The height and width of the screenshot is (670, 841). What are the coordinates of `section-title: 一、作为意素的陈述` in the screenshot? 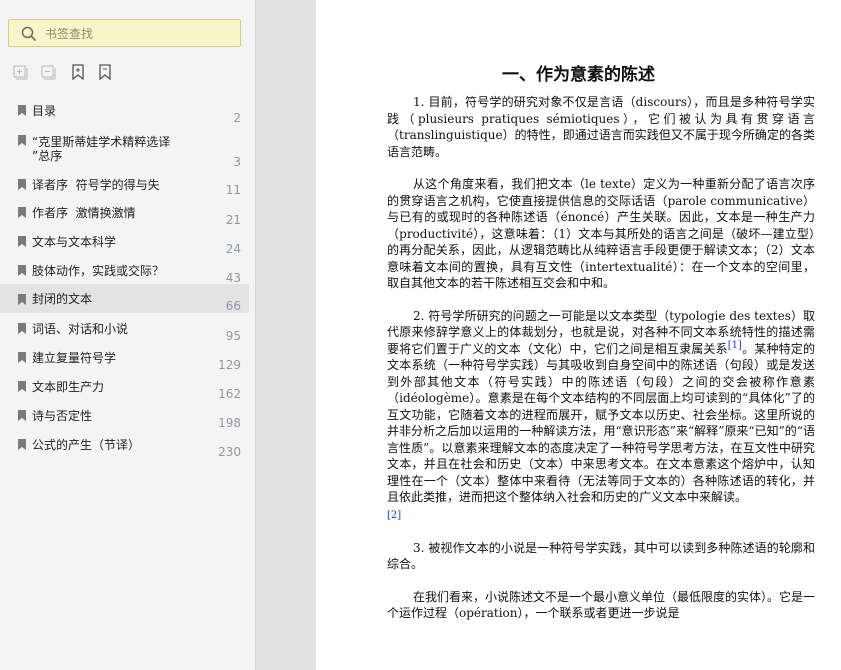 It's located at (578, 75).